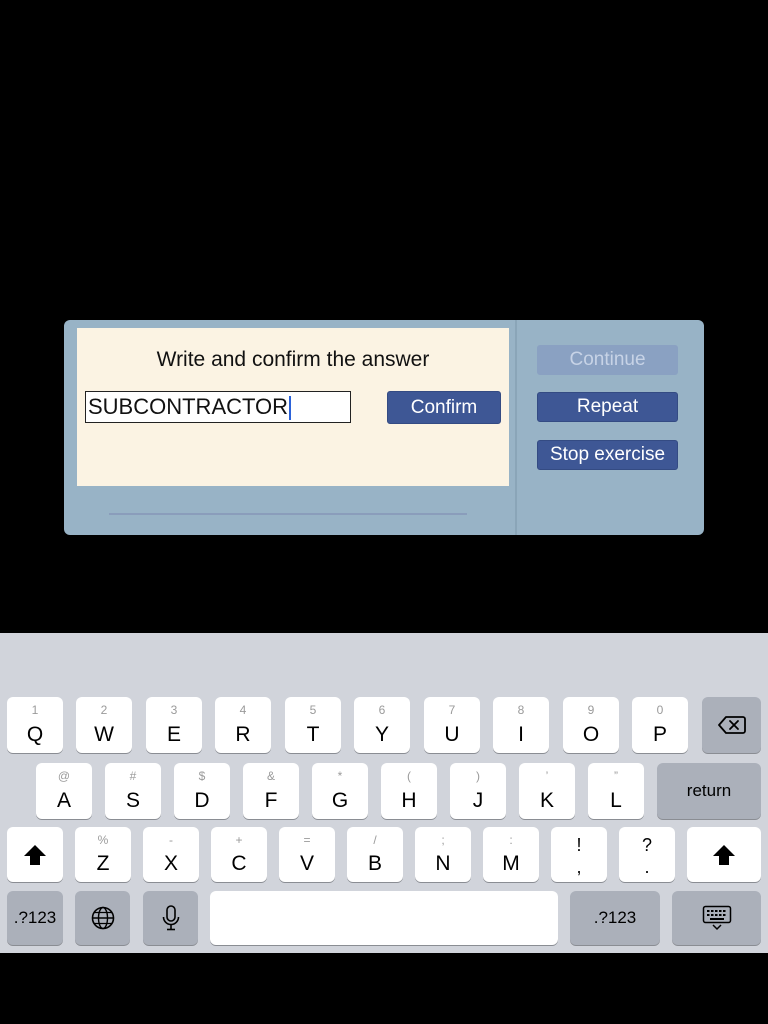 The image size is (768, 1024). I want to click on key-b: / B, so click(375, 854).